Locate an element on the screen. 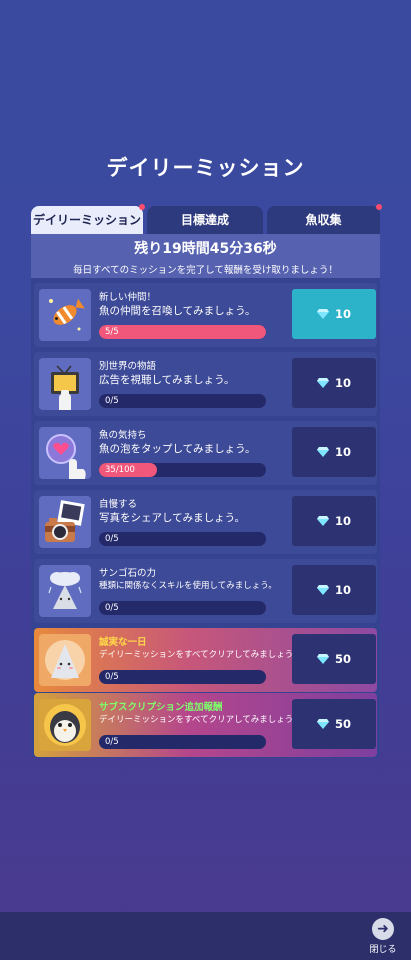 The height and width of the screenshot is (960, 411). arrow-right-icon: ➜ is located at coordinates (383, 929).